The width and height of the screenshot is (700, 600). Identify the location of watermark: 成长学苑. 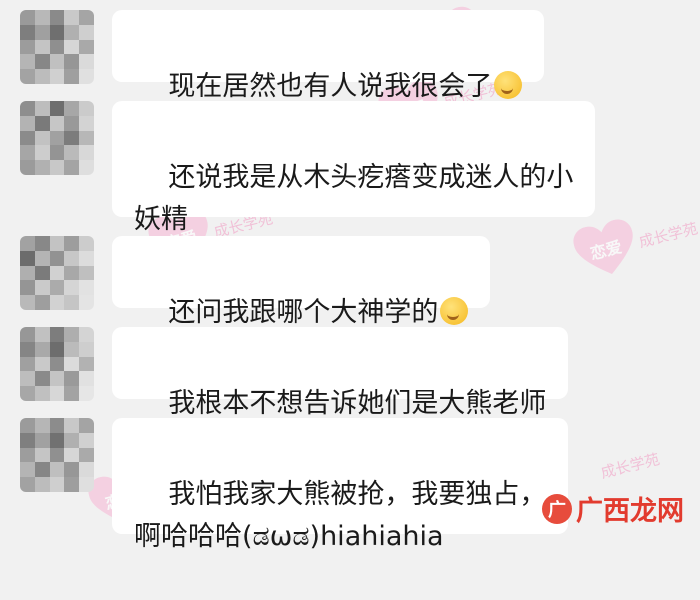
(630, 465).